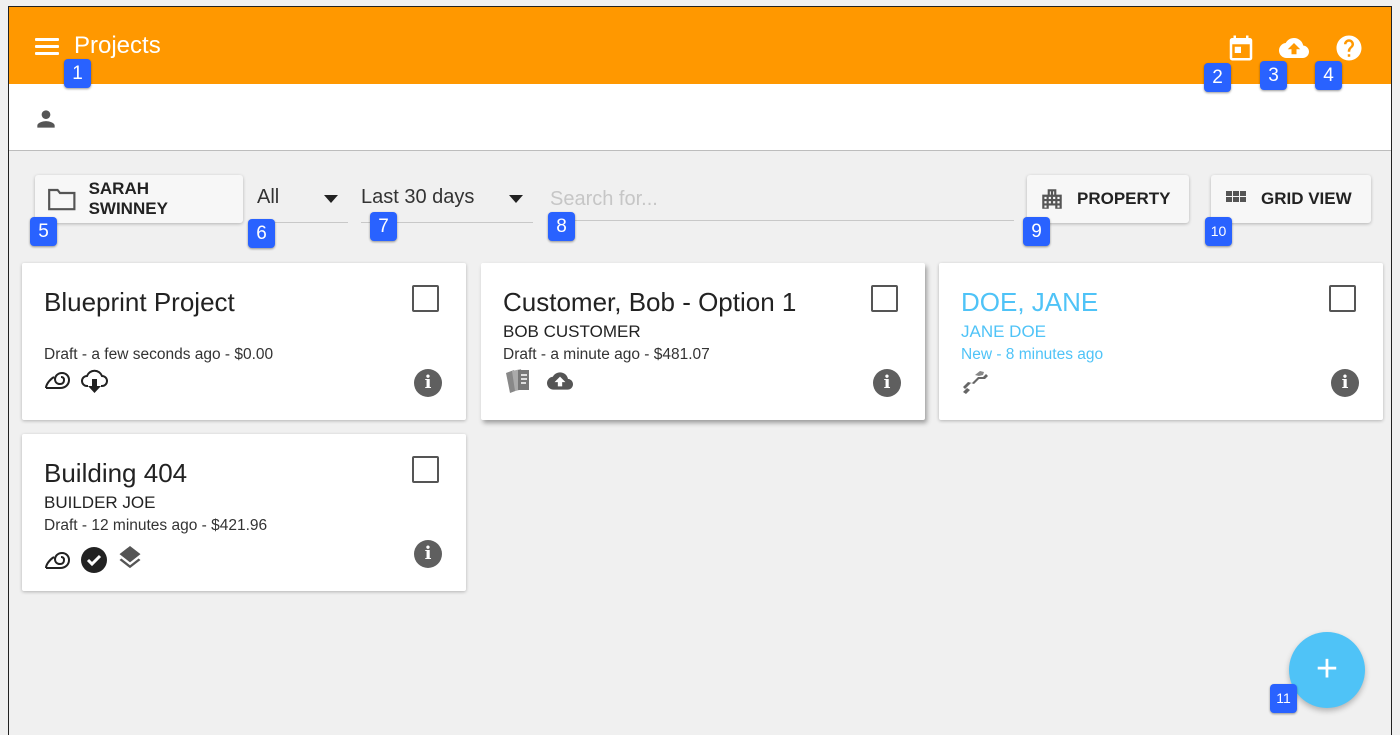  Describe the element at coordinates (43, 231) in the screenshot. I see `annotation-badge: 5` at that location.